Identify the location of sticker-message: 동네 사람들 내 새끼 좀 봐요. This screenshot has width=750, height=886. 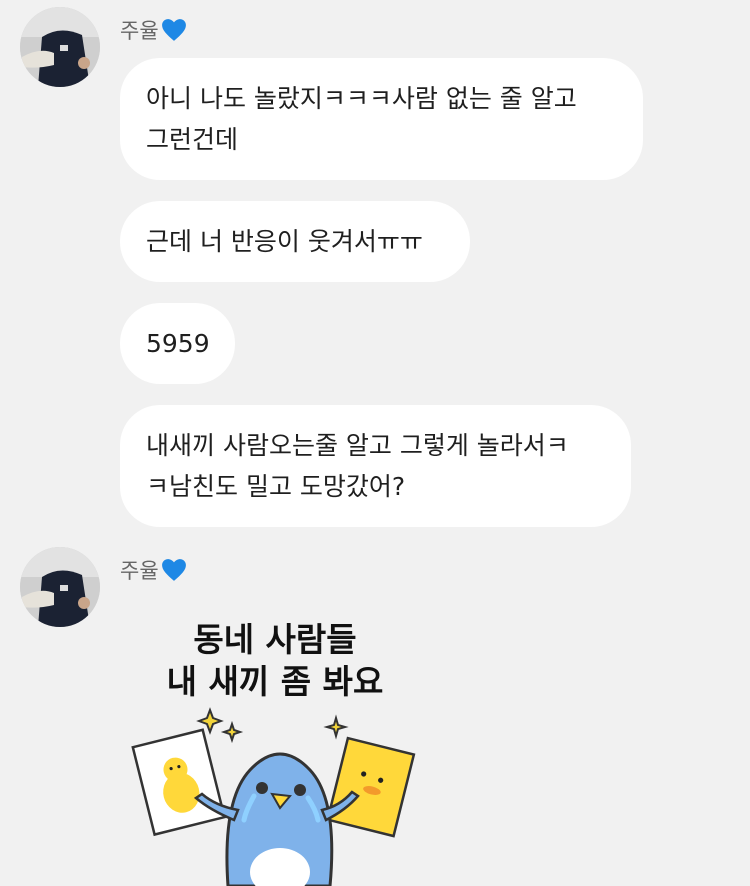
(275, 748).